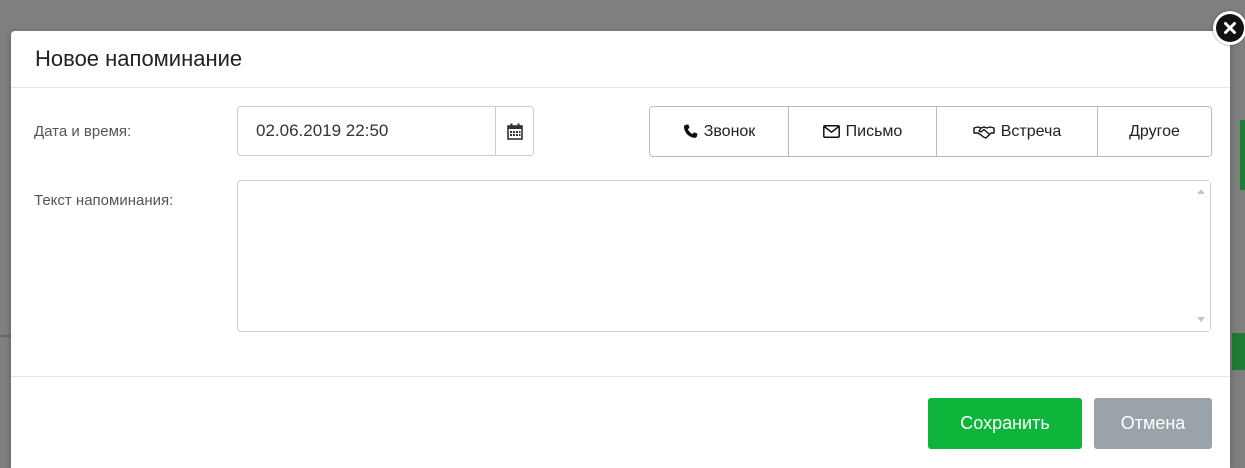  I want to click on meeting-type-label: Встреча, so click(1031, 131).